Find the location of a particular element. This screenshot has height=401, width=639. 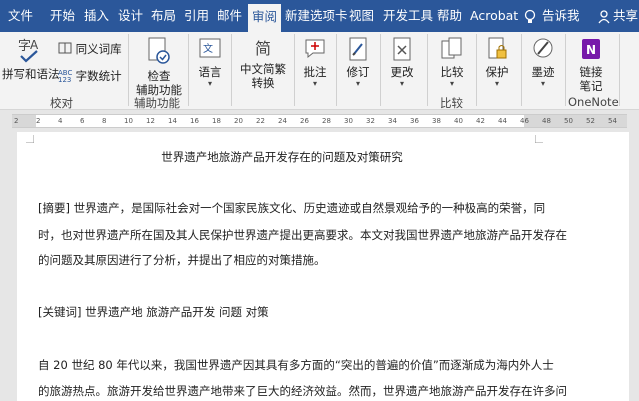

comments-button: 批注 ▾ is located at coordinates (315, 62).